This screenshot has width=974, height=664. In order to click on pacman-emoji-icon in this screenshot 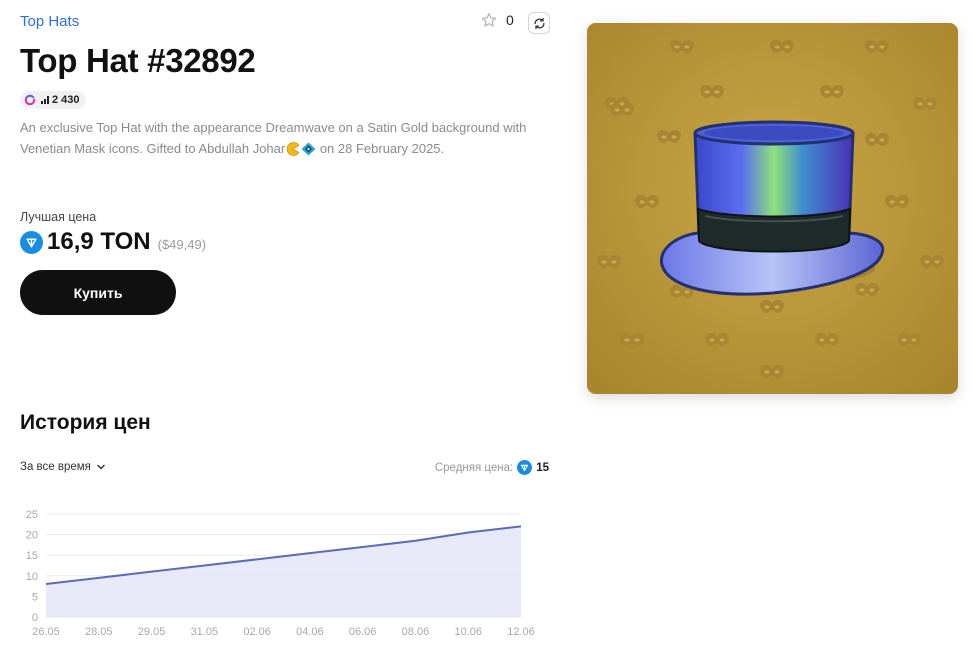, I will do `click(293, 149)`.